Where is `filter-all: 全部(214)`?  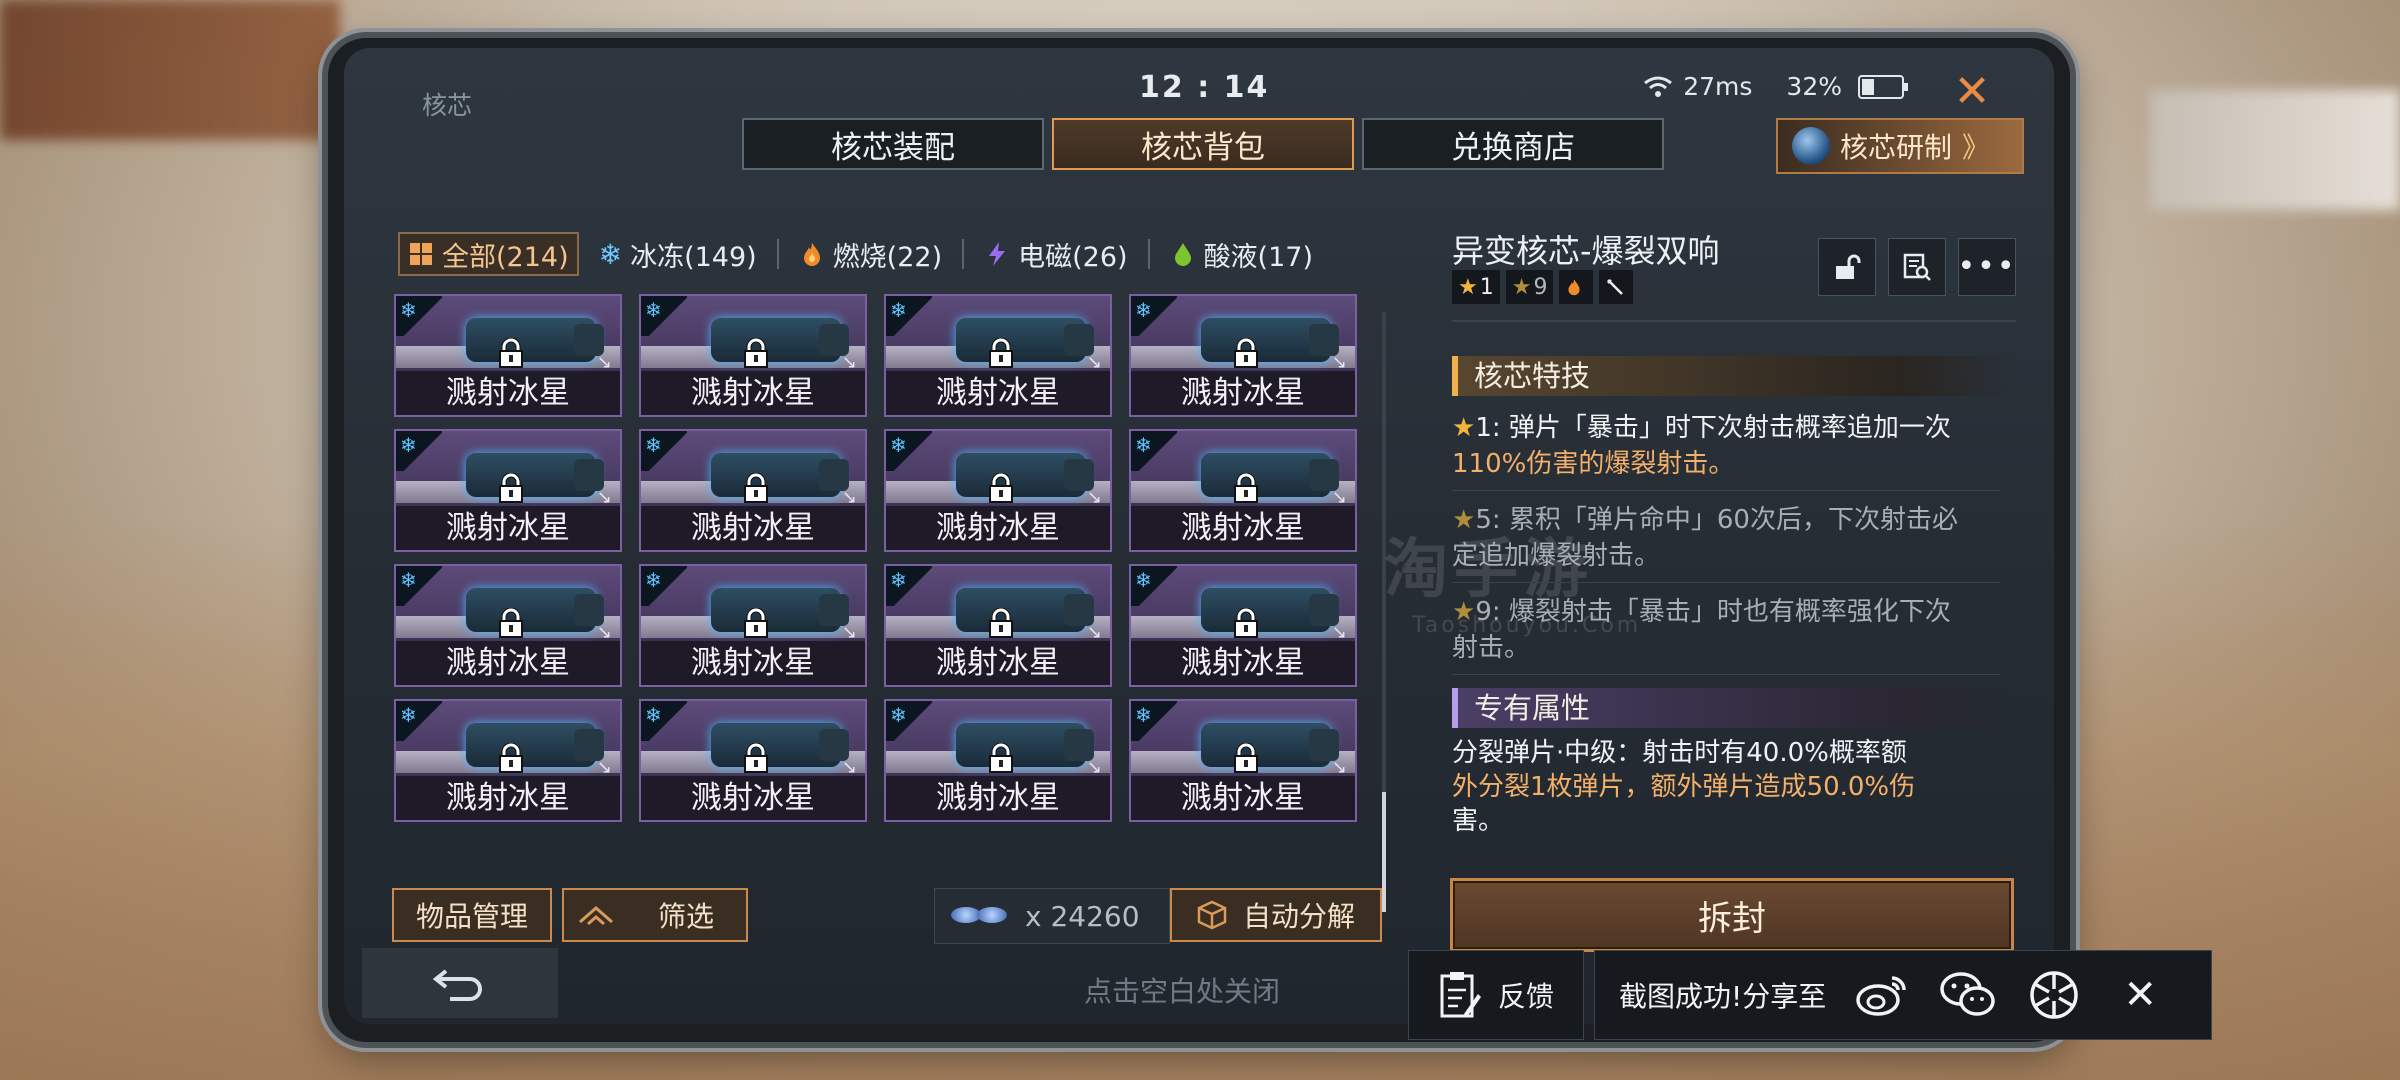 filter-all: 全部(214) is located at coordinates (488, 254).